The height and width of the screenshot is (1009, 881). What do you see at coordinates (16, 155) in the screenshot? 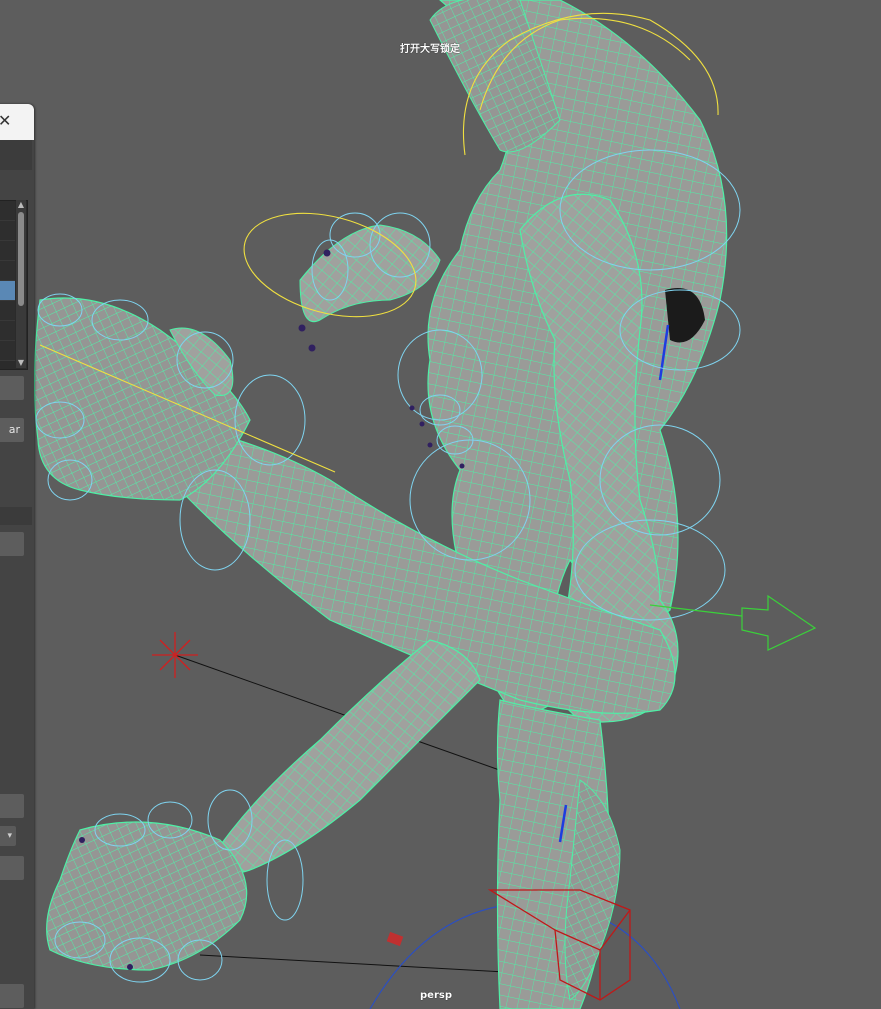
I see `panel-header` at bounding box center [16, 155].